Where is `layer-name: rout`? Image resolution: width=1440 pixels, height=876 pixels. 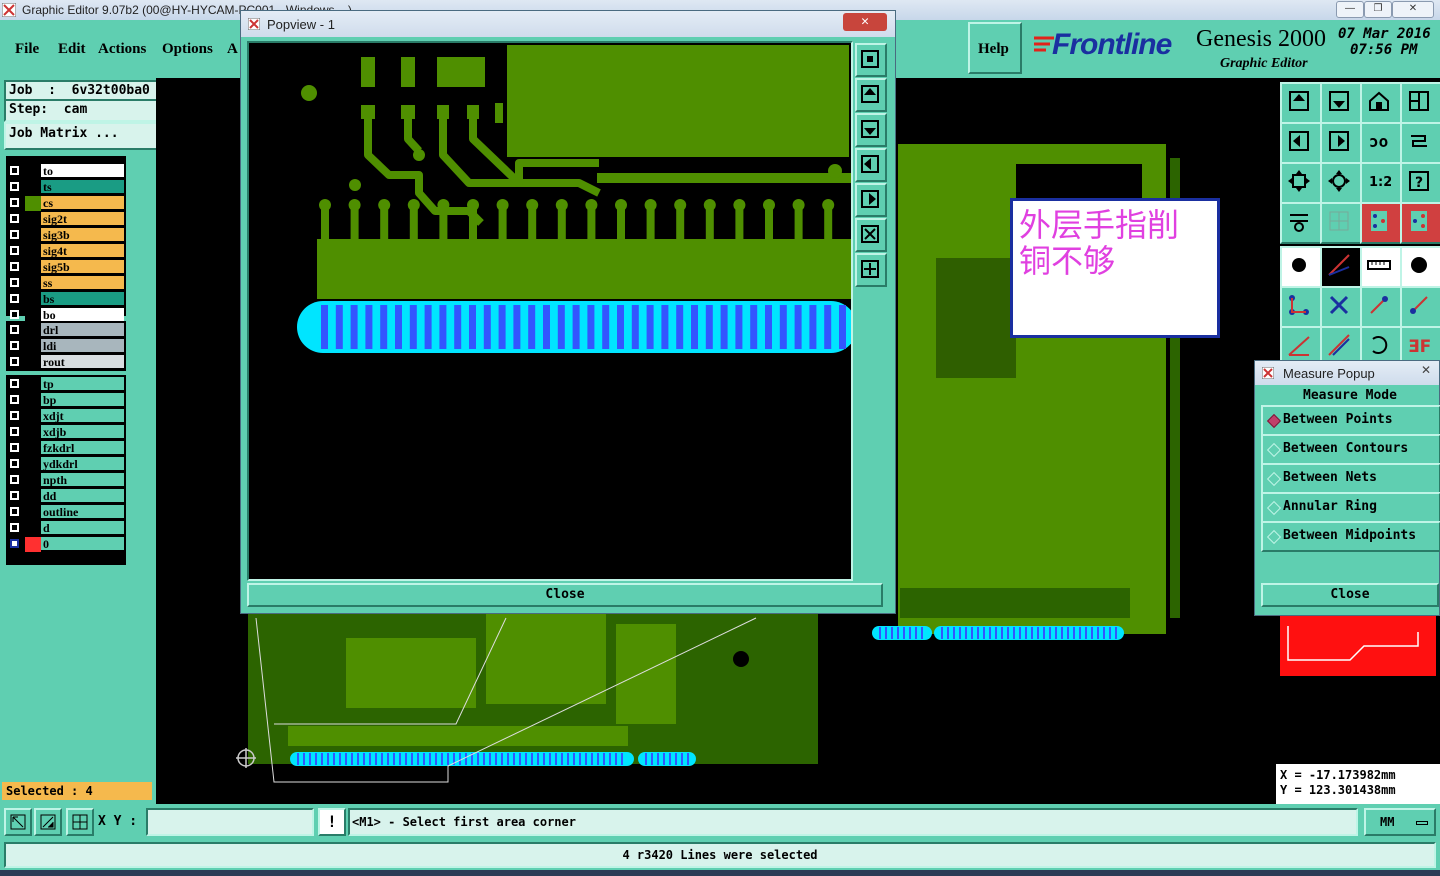 layer-name: rout is located at coordinates (82, 362).